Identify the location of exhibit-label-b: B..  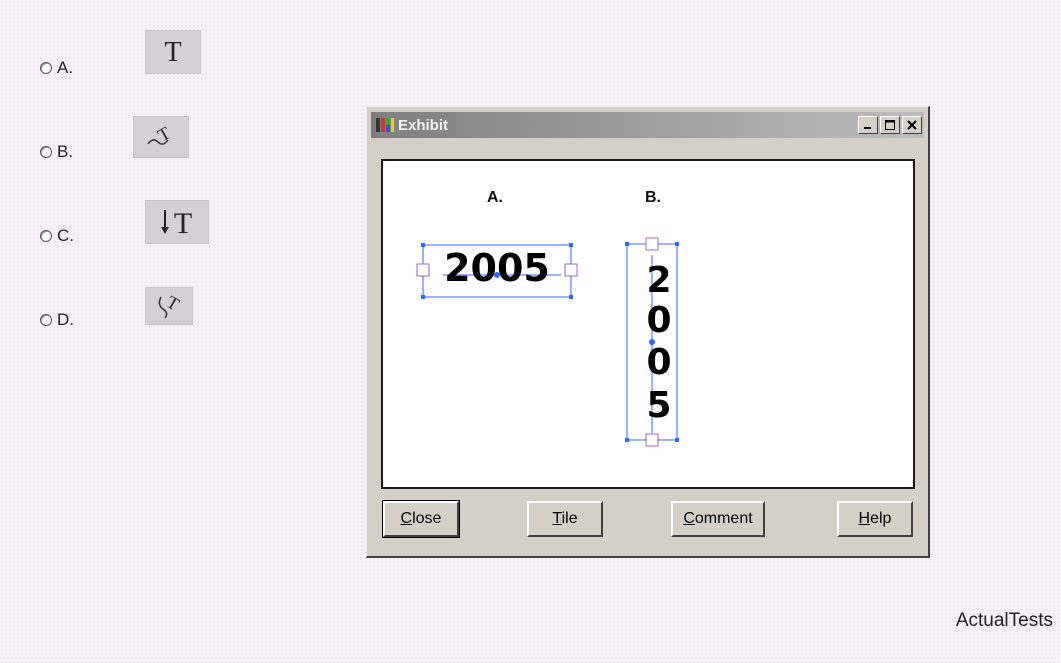
(653, 197).